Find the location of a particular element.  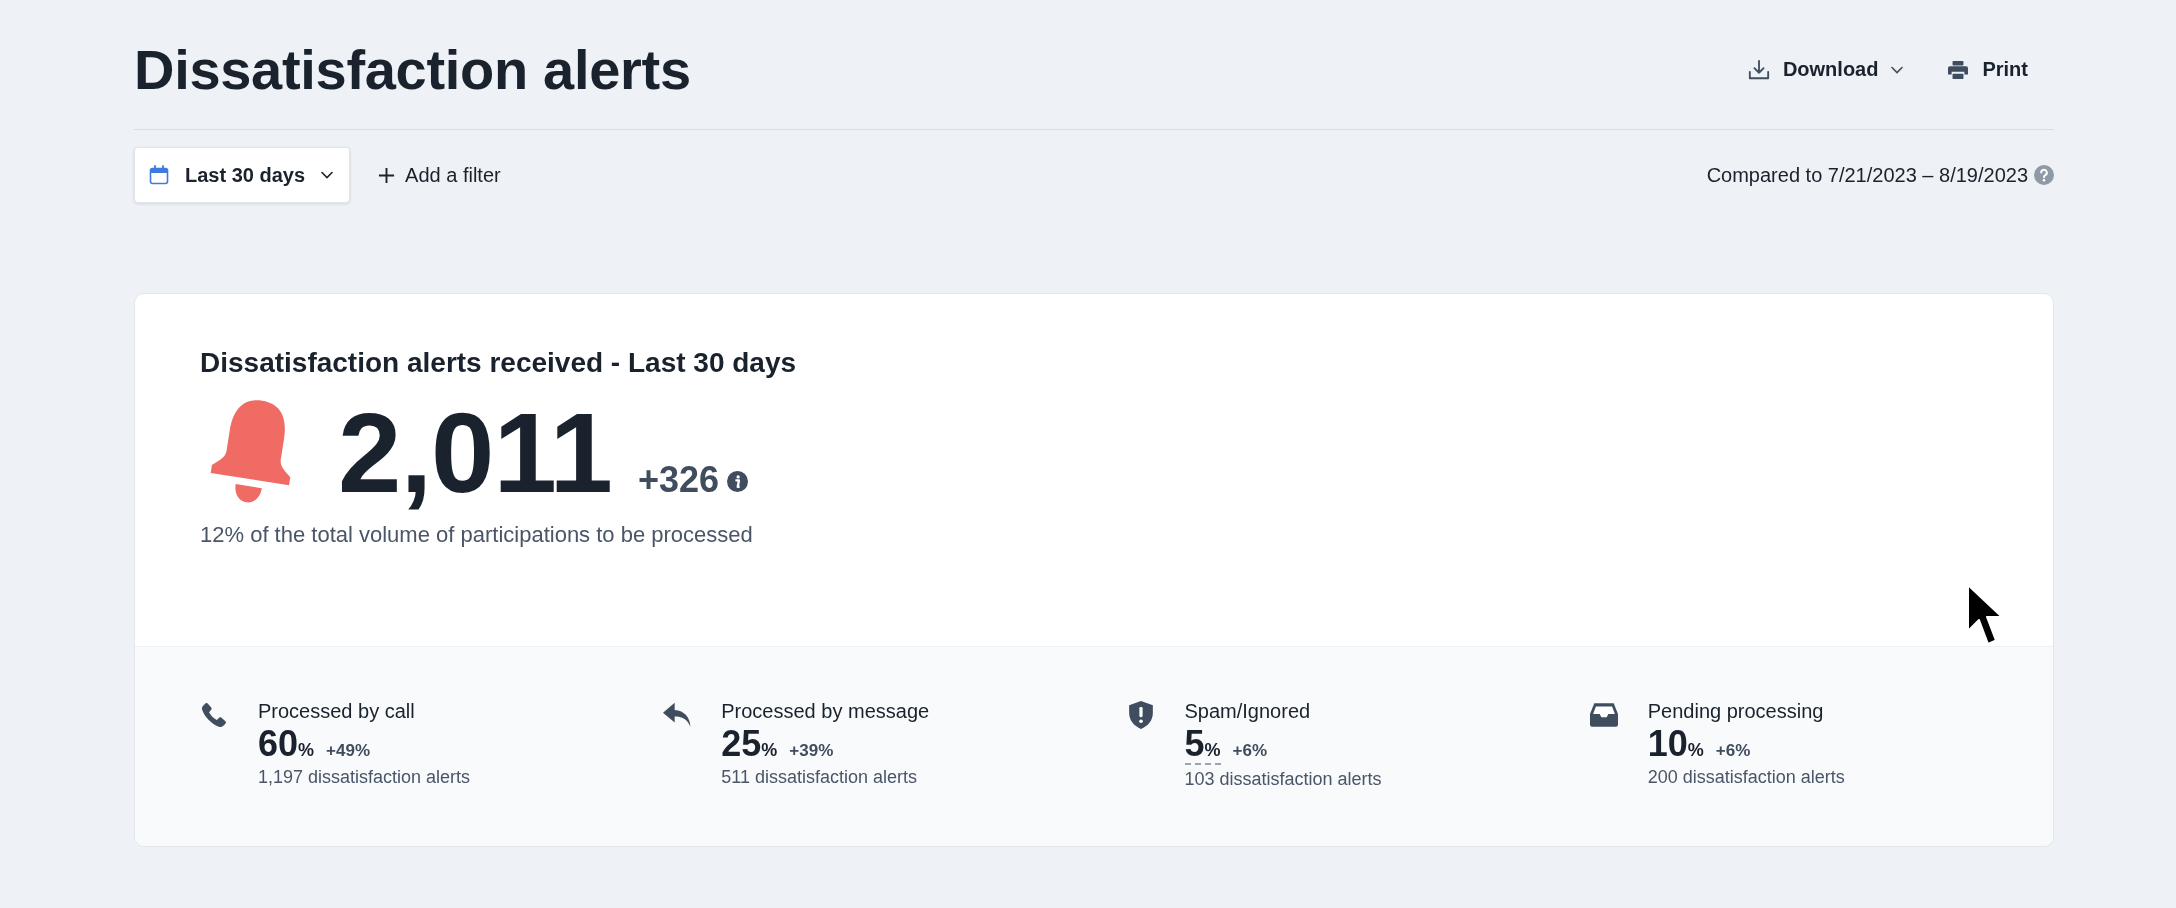

alerts-share-text: 12% of the total volume of participations to be processed is located at coordinates (477, 534).